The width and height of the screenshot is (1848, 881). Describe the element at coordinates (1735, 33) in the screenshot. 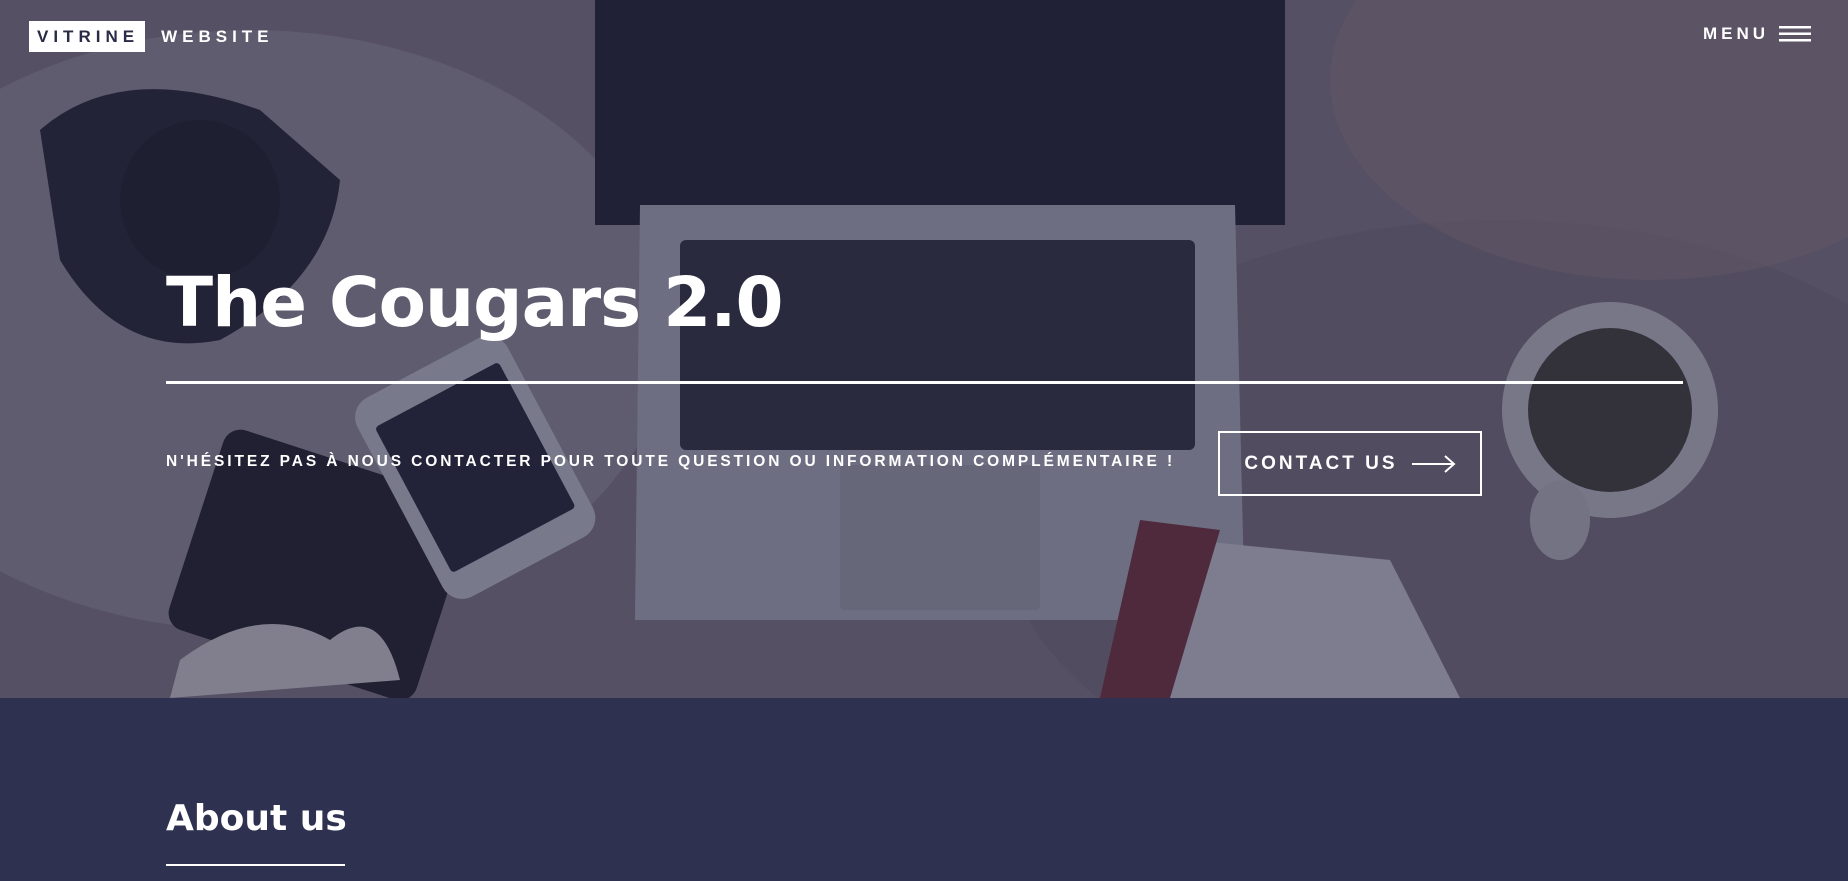

I see `menu-label: MENU` at that location.